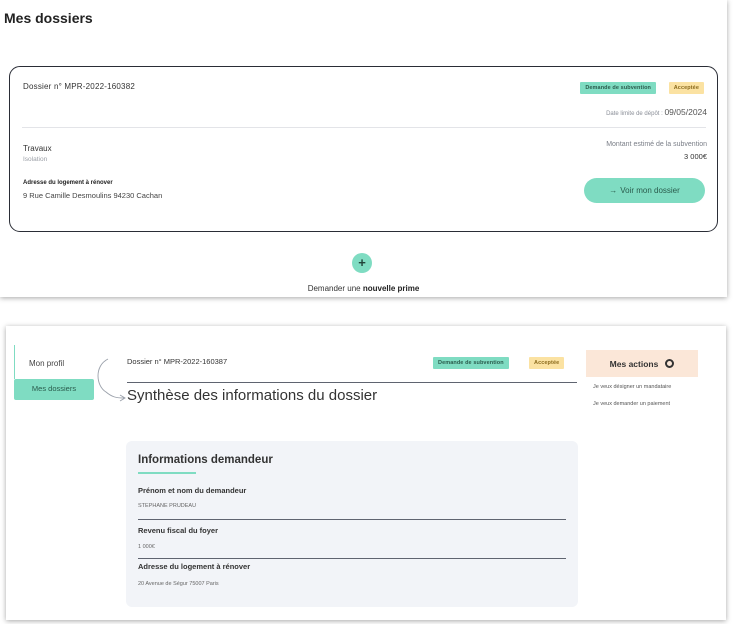 This screenshot has width=733, height=624. I want to click on card-title: Informations demandeur, so click(205, 460).